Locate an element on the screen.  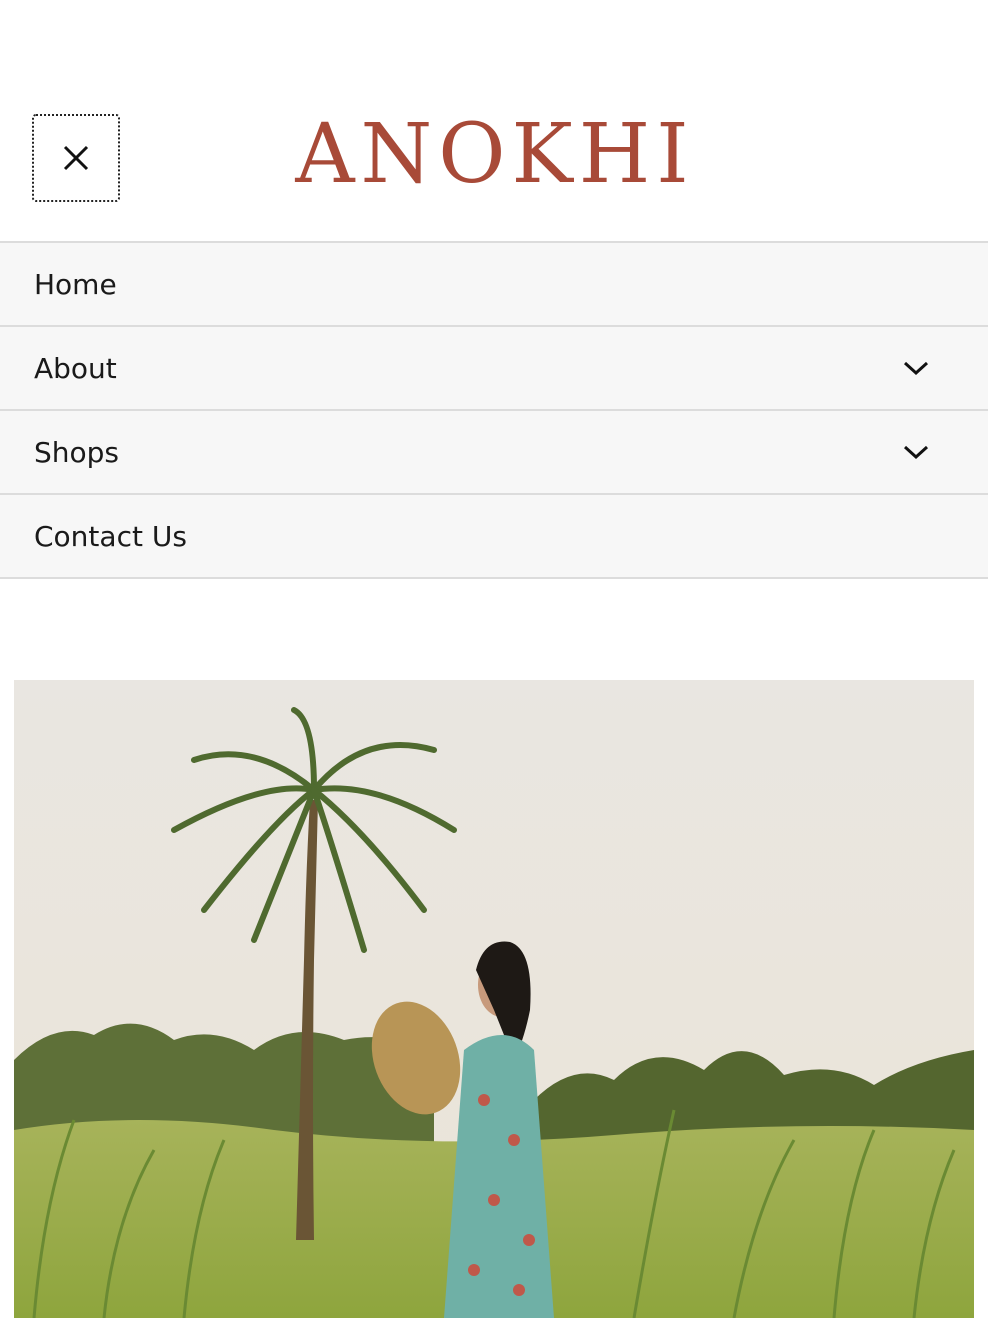
menu-item-shops: Shops is located at coordinates (494, 453).